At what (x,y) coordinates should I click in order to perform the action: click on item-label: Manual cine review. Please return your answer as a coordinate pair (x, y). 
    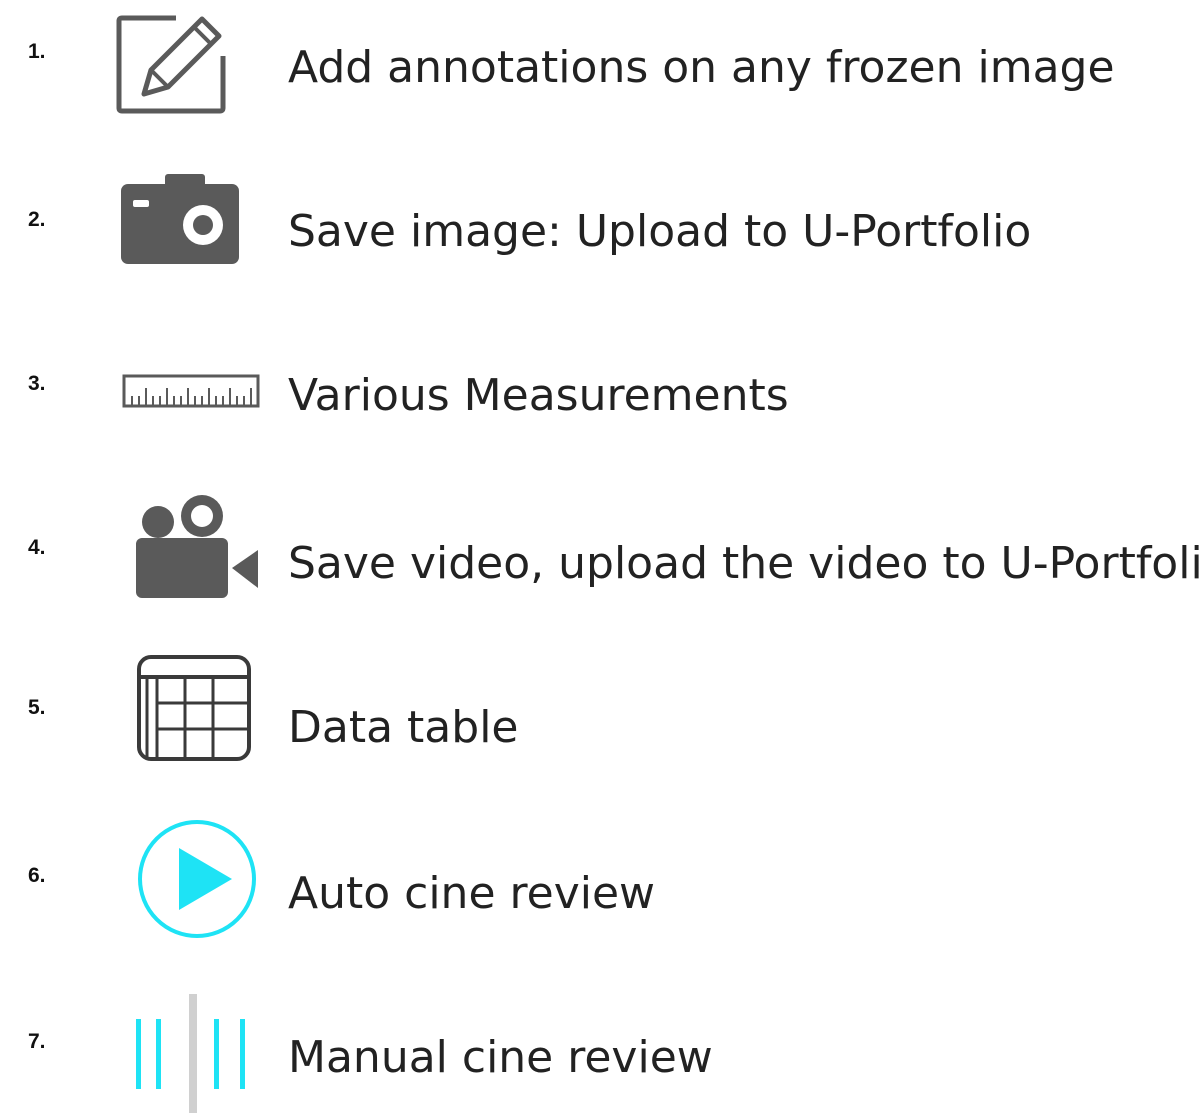
    Looking at the image, I should click on (500, 1057).